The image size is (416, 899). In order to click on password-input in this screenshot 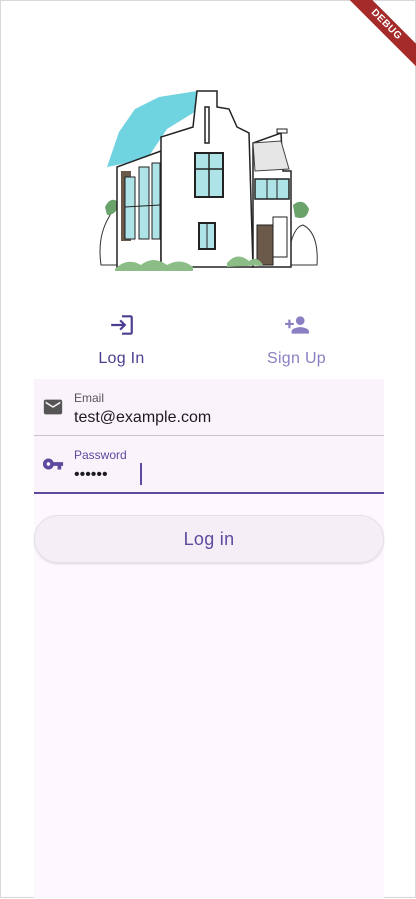, I will do `click(219, 475)`.